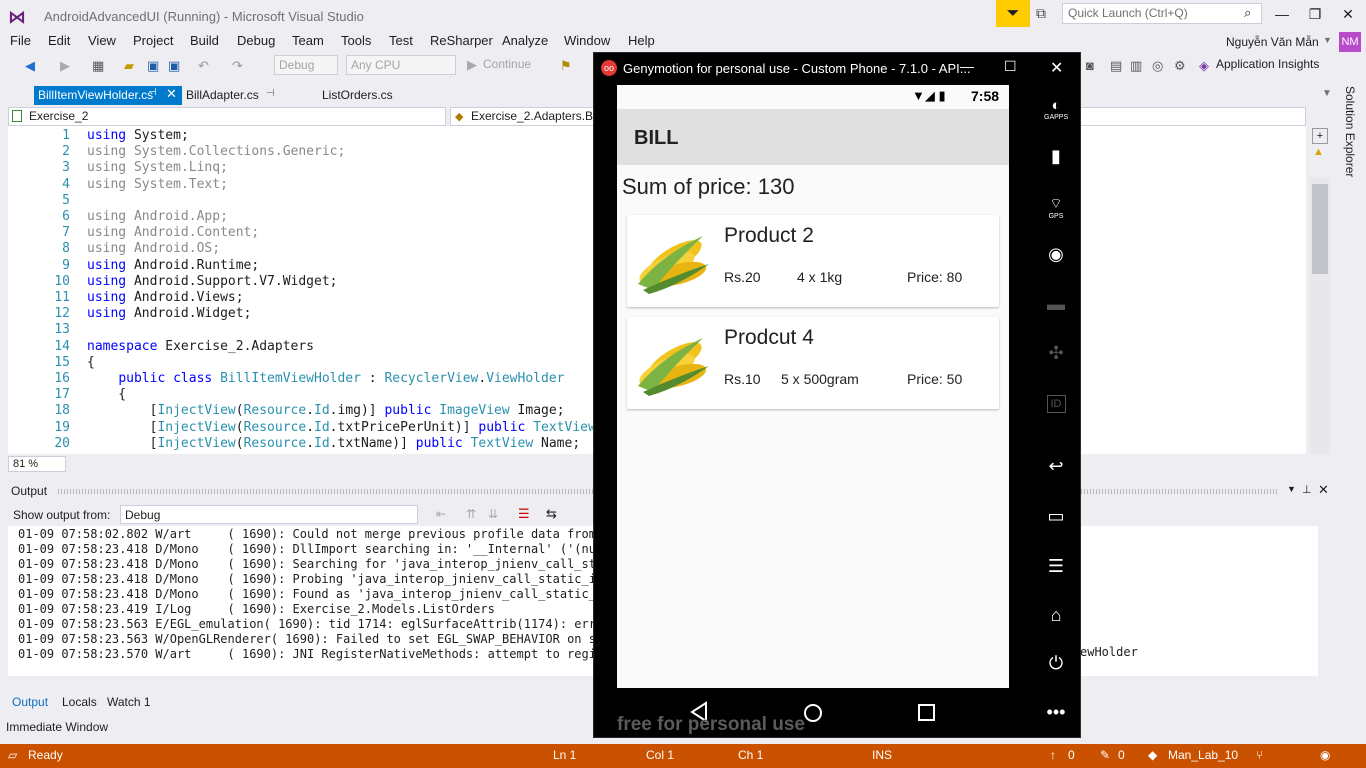 This screenshot has width=1366, height=768. I want to click on code-line: using Android.Content;, so click(173, 232).